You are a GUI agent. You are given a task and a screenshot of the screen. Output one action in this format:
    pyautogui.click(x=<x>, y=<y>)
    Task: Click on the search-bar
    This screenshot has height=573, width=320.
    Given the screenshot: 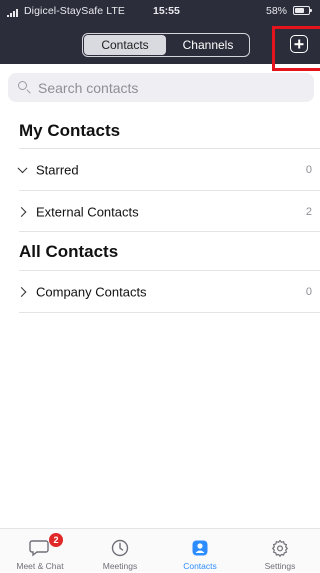 What is the action you would take?
    pyautogui.click(x=161, y=87)
    